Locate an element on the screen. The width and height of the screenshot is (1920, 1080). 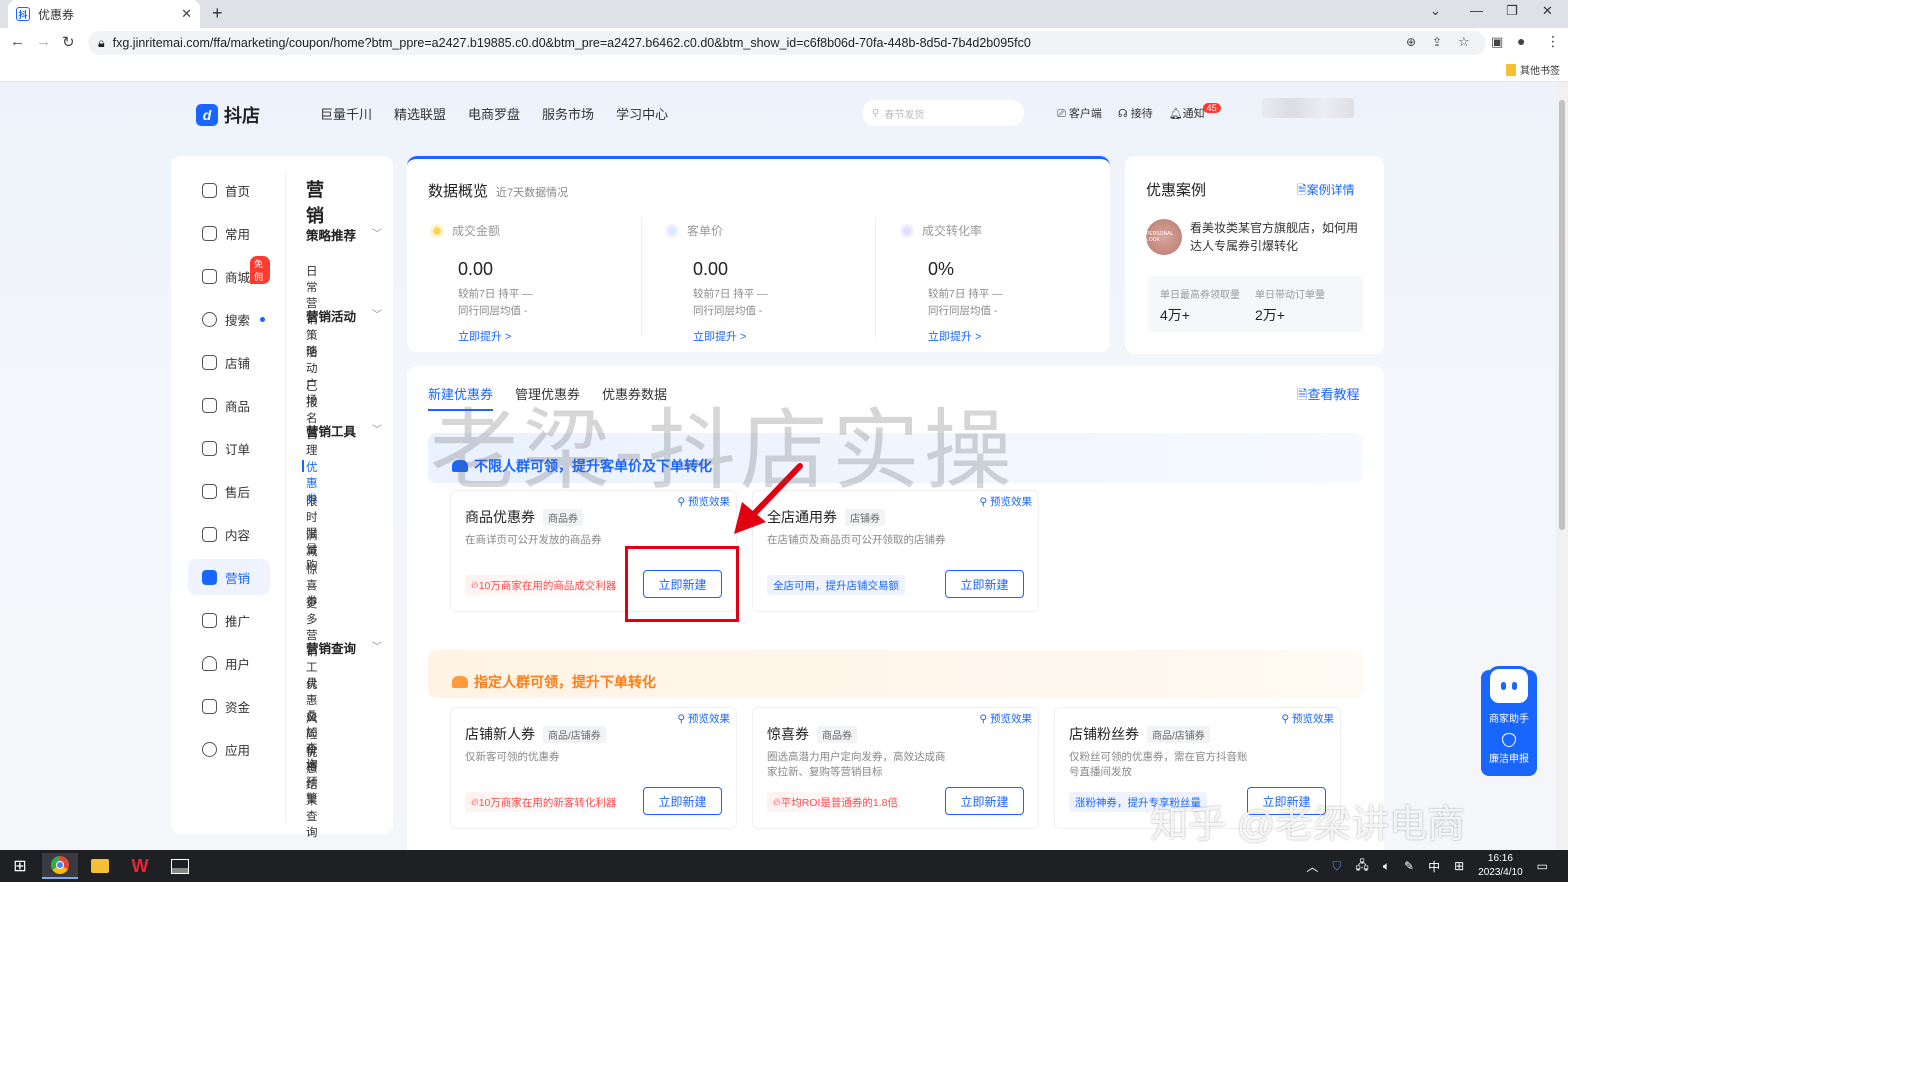
refund-icon is located at coordinates (209, 491).